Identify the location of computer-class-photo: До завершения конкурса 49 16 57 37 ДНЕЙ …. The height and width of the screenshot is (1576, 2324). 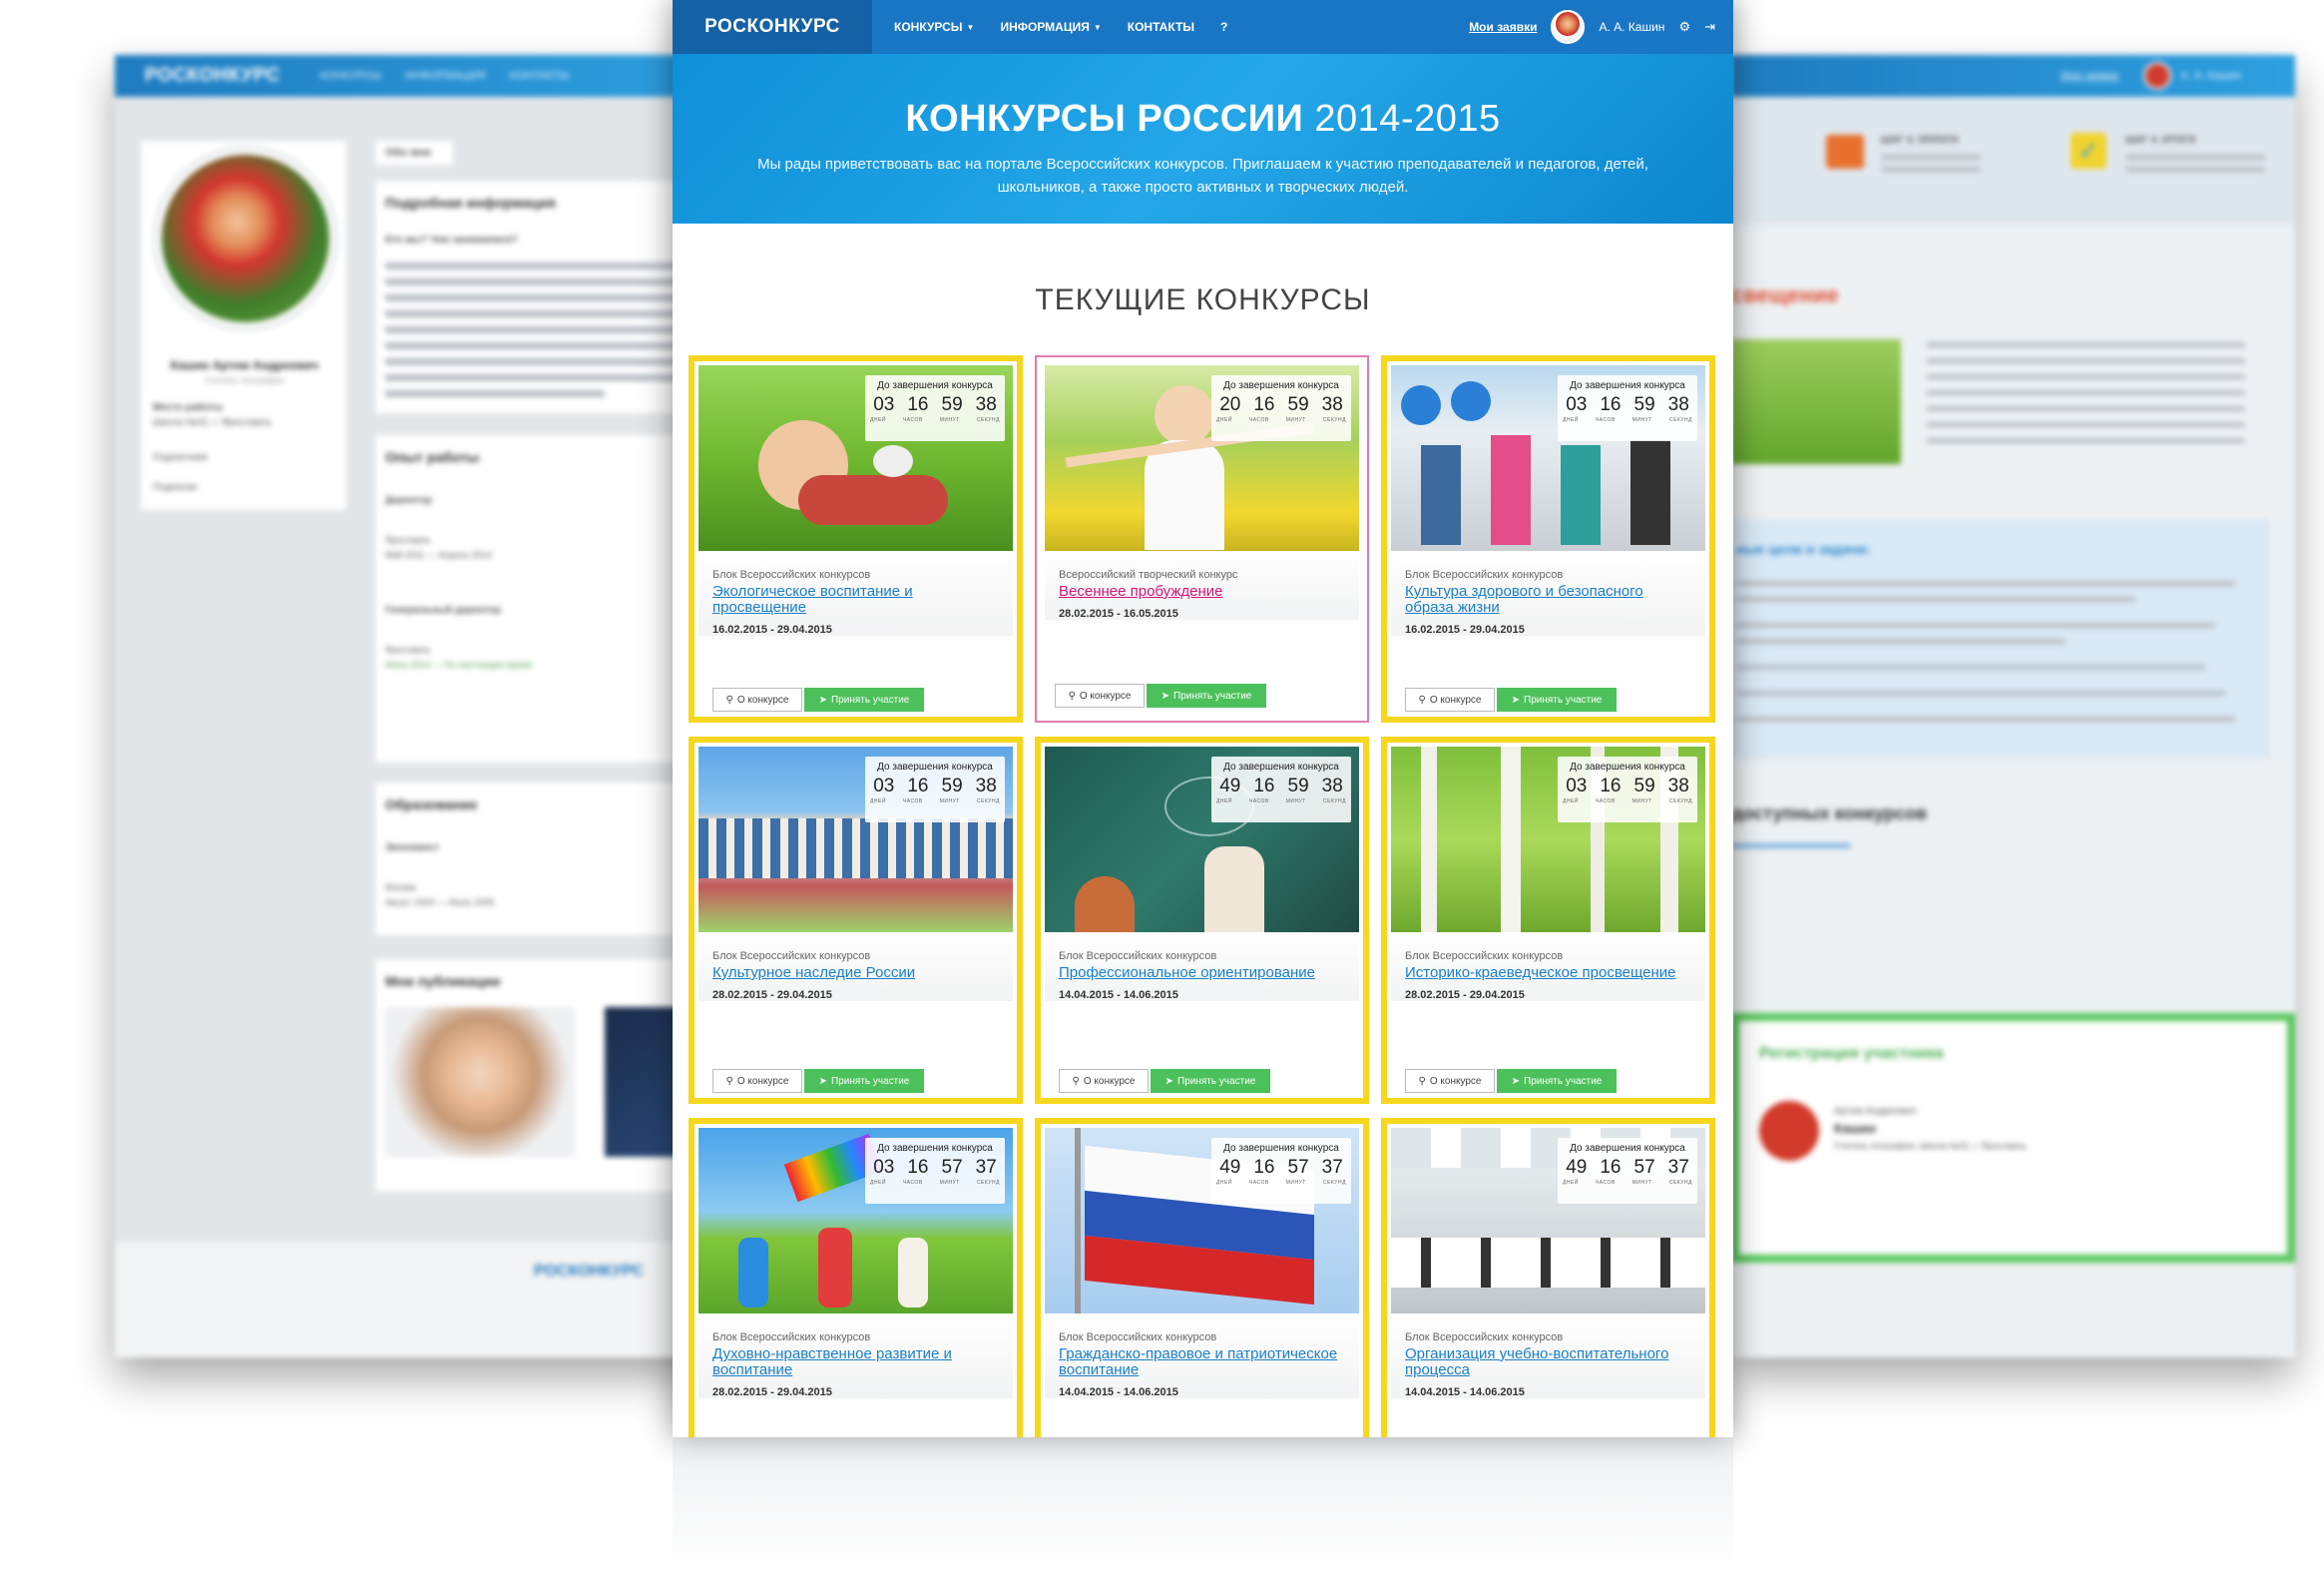
(1548, 1220).